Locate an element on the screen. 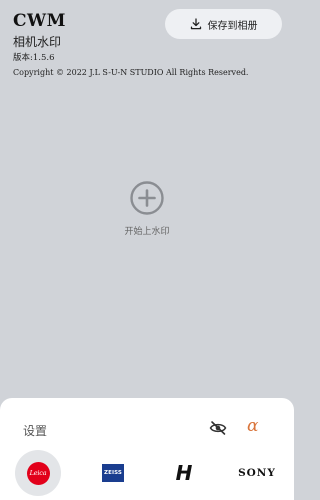  leica-logo-icon: Leica is located at coordinates (38, 473).